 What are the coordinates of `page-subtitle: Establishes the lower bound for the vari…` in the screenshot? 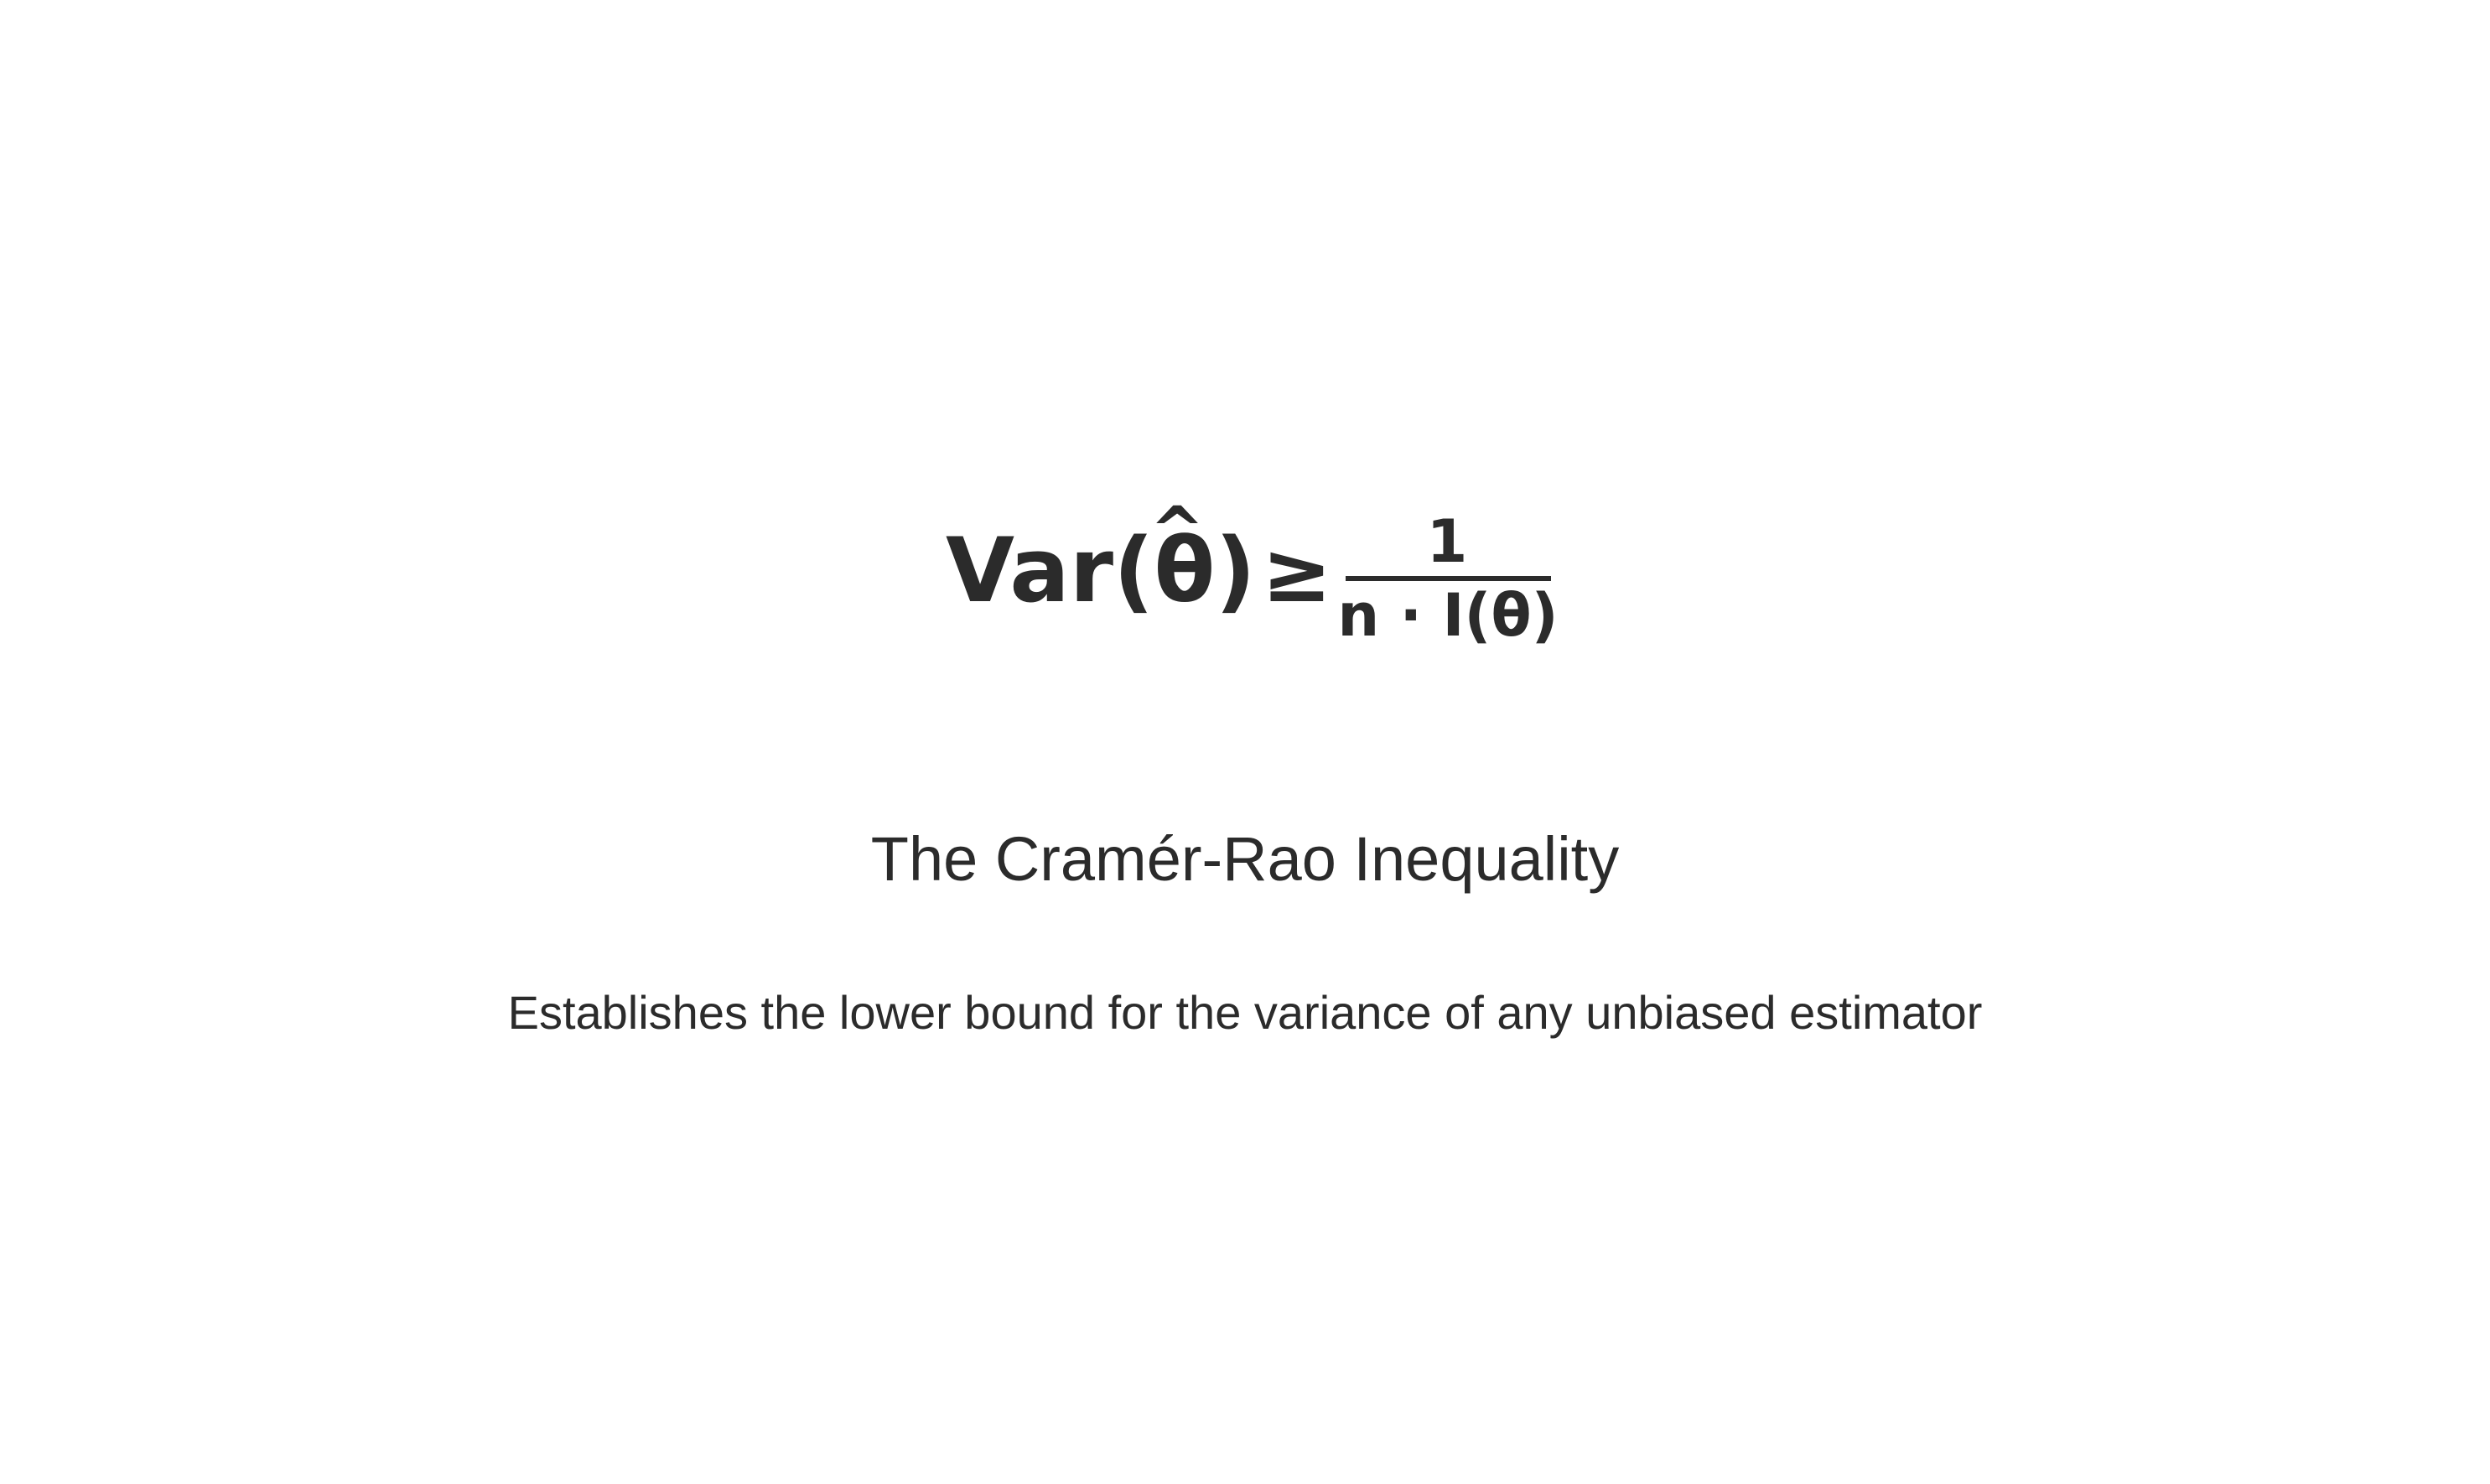 It's located at (1245, 1012).